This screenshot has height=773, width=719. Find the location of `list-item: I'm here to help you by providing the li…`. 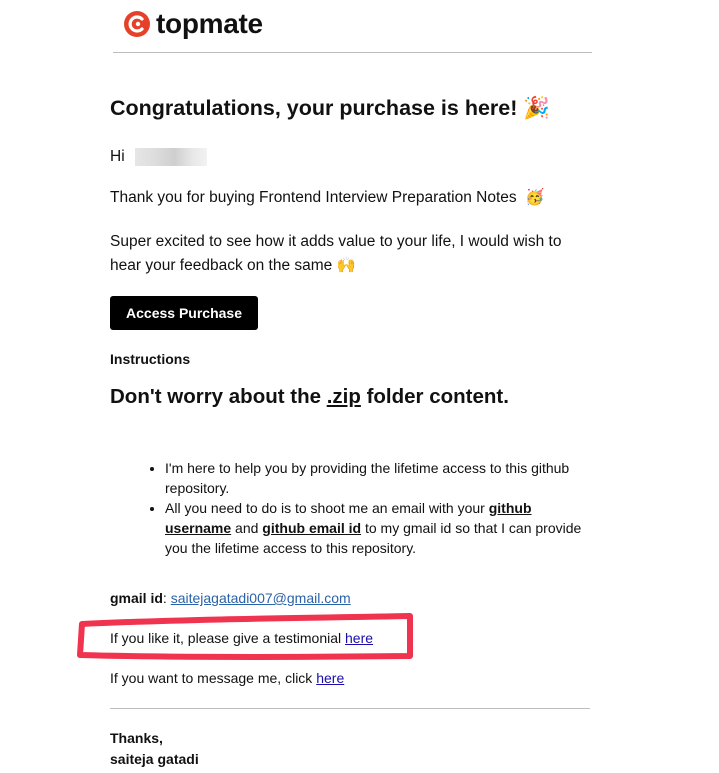

list-item: I'm here to help you by providing the li… is located at coordinates (381, 478).